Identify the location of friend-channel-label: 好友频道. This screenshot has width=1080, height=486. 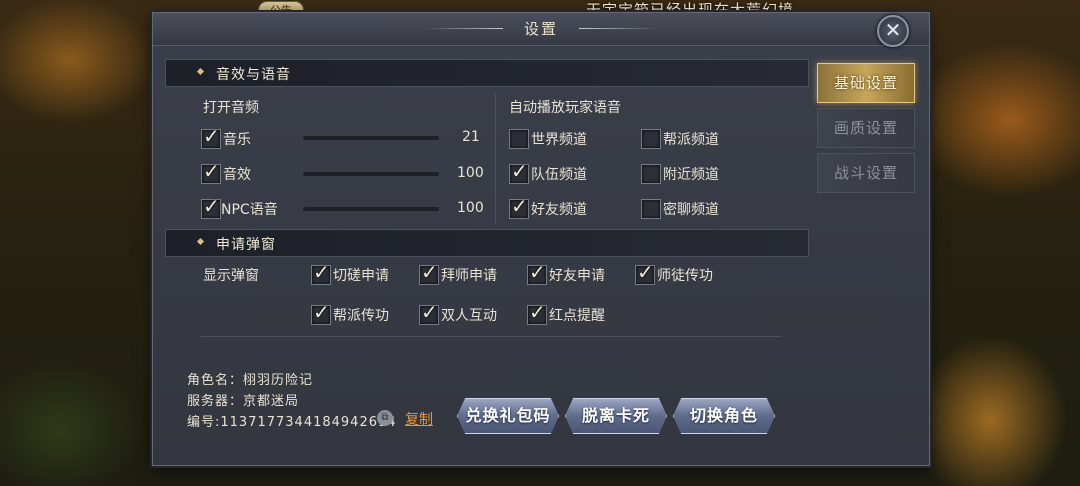
(559, 210).